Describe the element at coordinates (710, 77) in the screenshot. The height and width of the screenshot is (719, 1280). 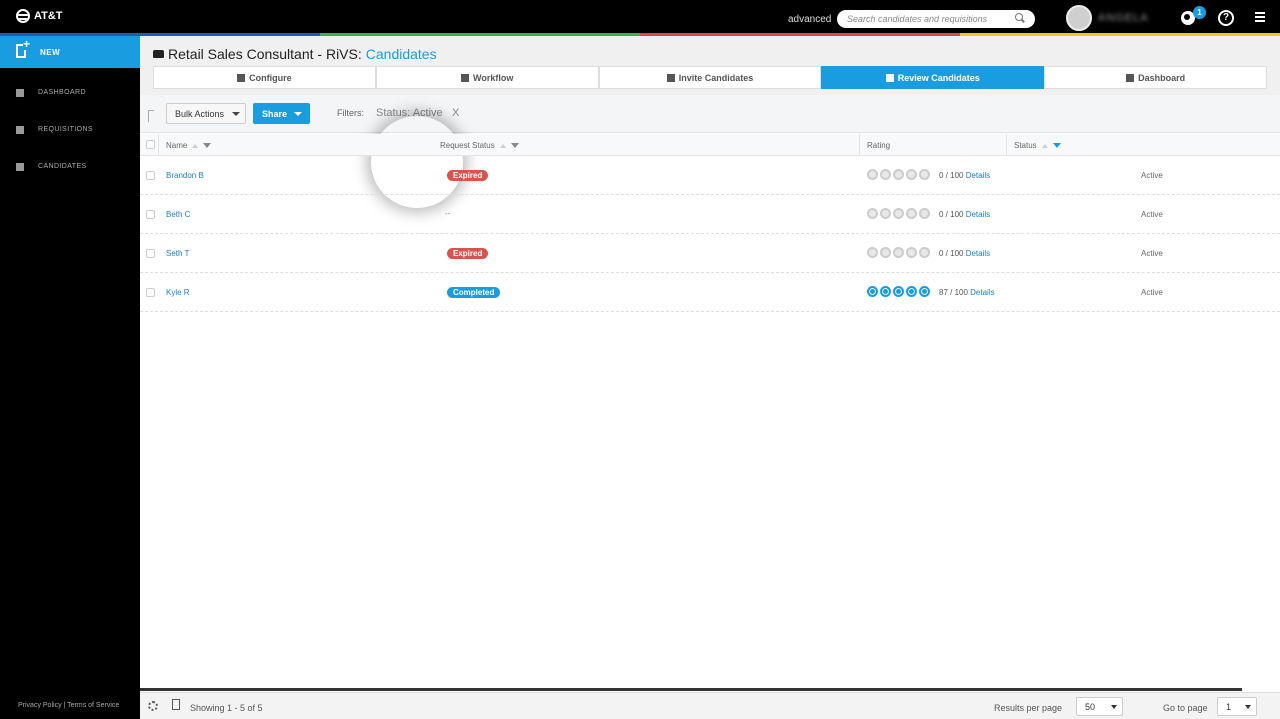
I see `step-invite-candidates: Invite Candidates` at that location.